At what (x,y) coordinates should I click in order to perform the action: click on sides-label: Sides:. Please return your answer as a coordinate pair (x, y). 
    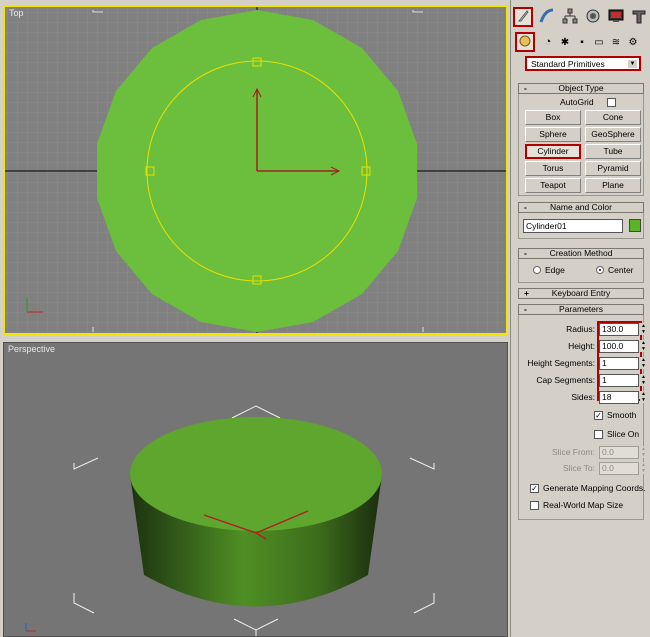
    Looking at the image, I should click on (583, 397).